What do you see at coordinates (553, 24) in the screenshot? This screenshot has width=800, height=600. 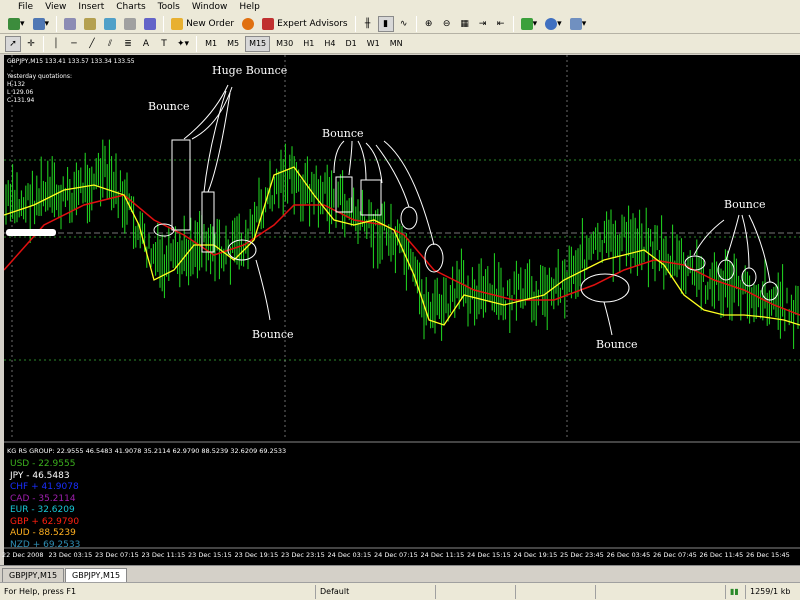 I see `periods-icon: ▾` at bounding box center [553, 24].